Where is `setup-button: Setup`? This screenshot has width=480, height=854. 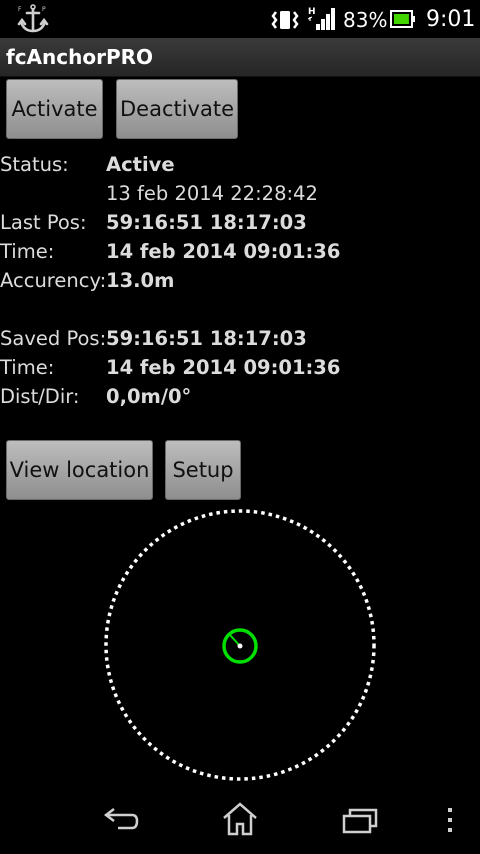 setup-button: Setup is located at coordinates (203, 470).